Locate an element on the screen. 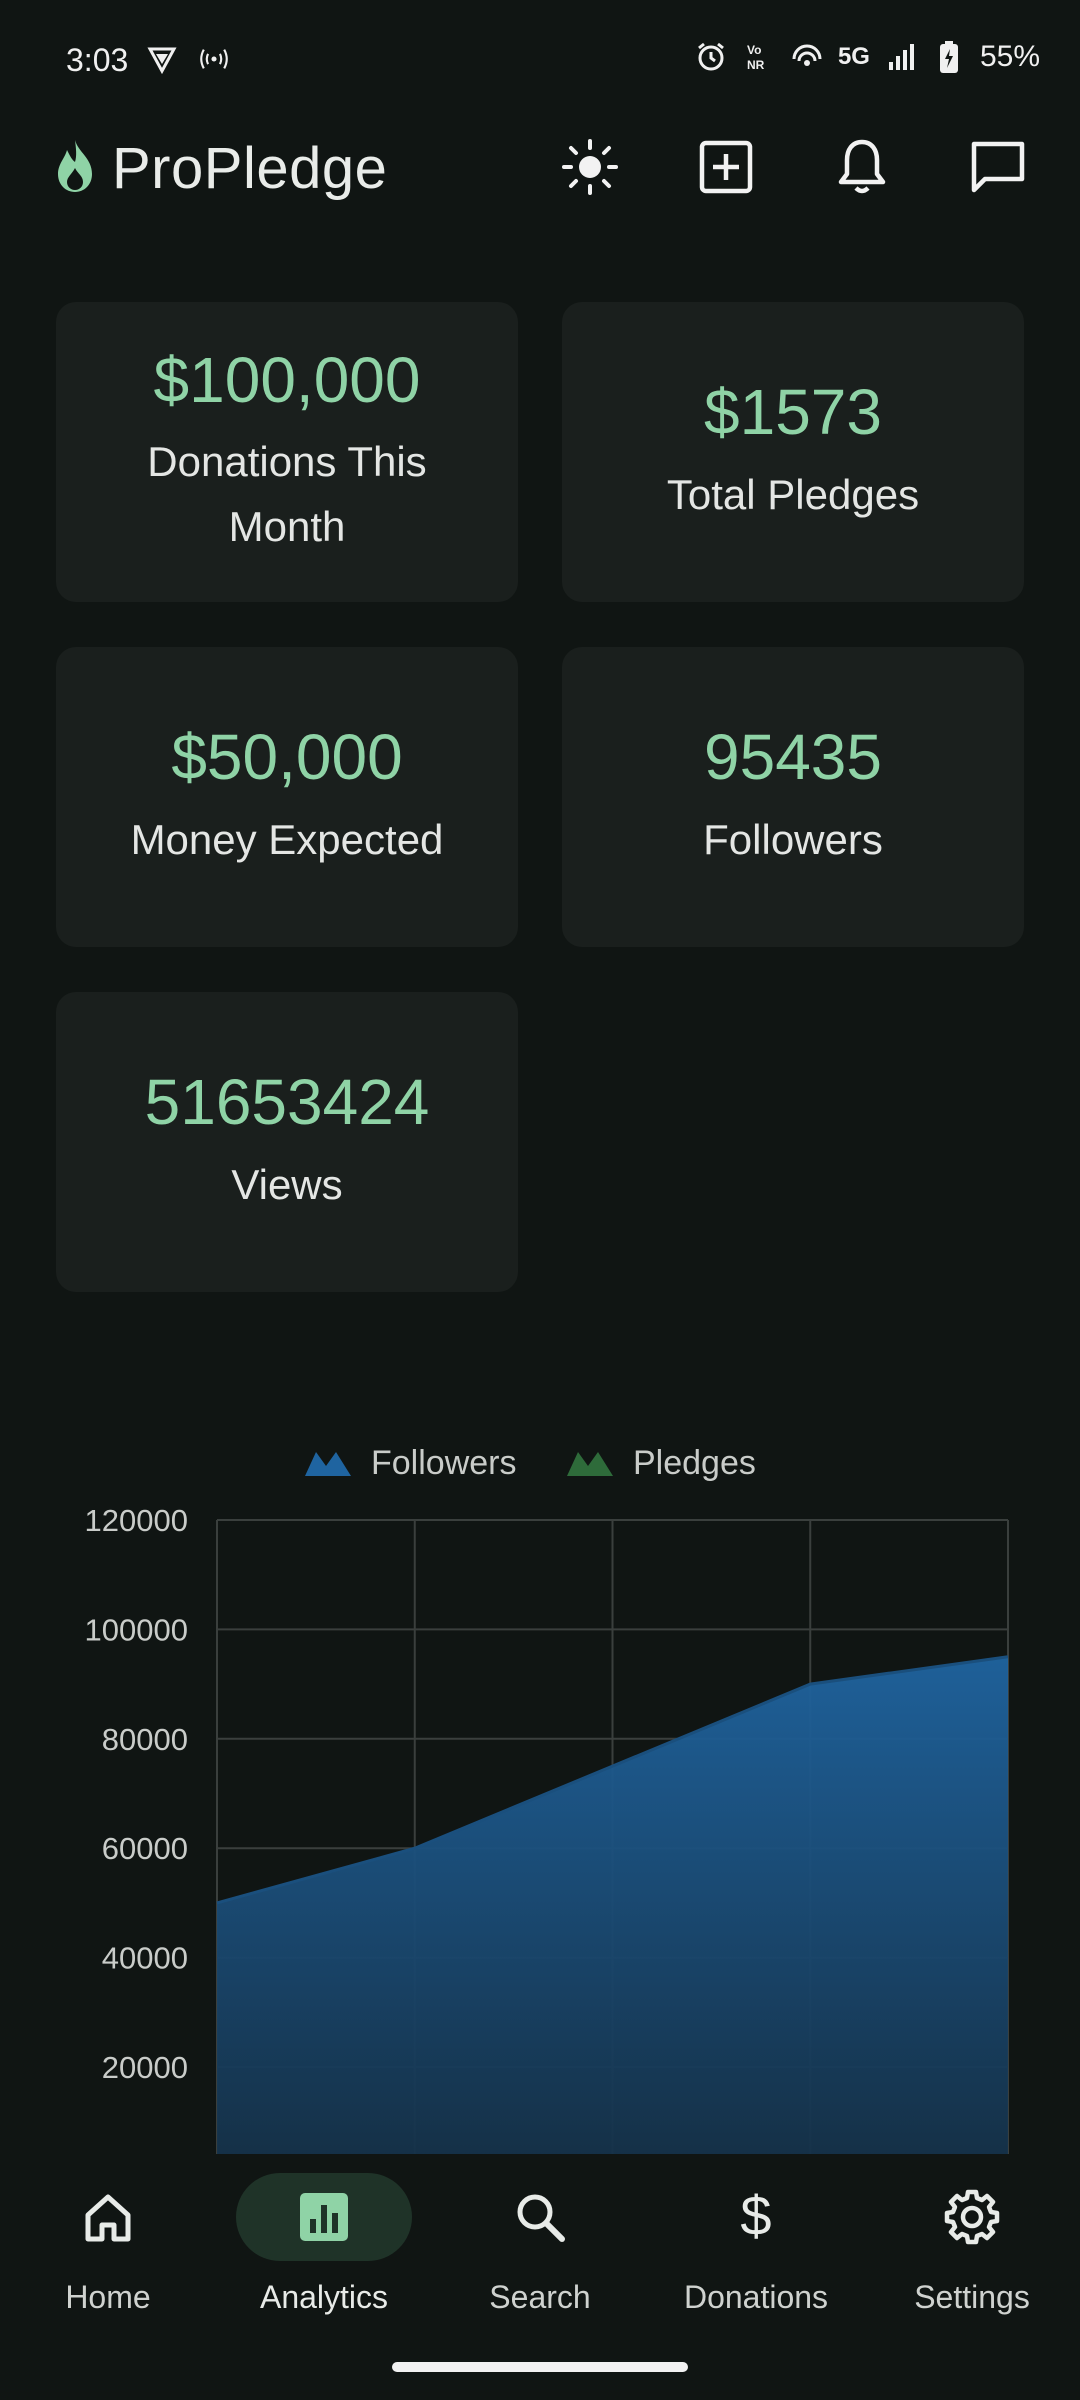  stat-label: Money Expected is located at coordinates (287, 839).